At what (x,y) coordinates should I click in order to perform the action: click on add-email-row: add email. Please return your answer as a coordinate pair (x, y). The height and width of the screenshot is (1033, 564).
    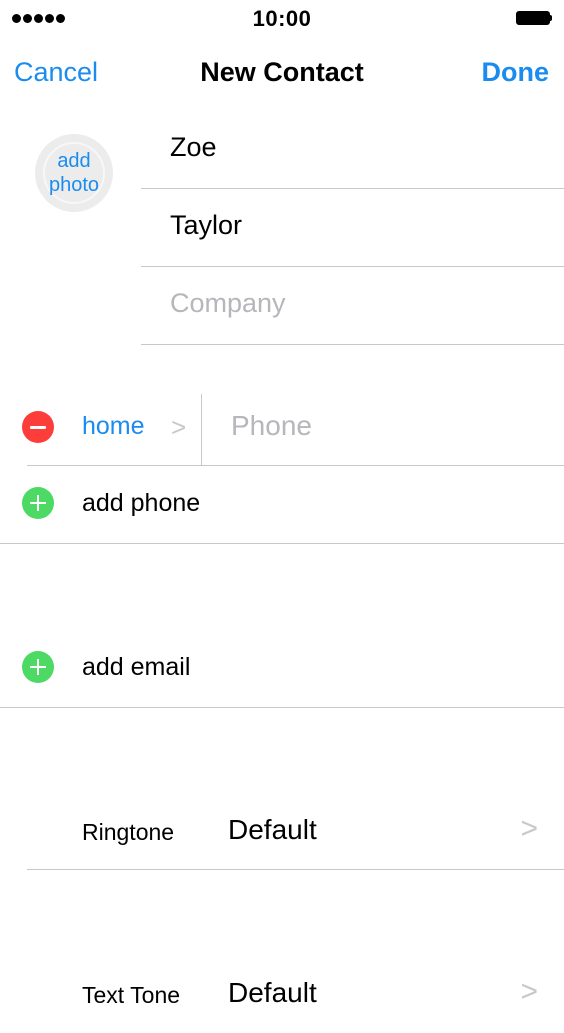
    Looking at the image, I should click on (282, 669).